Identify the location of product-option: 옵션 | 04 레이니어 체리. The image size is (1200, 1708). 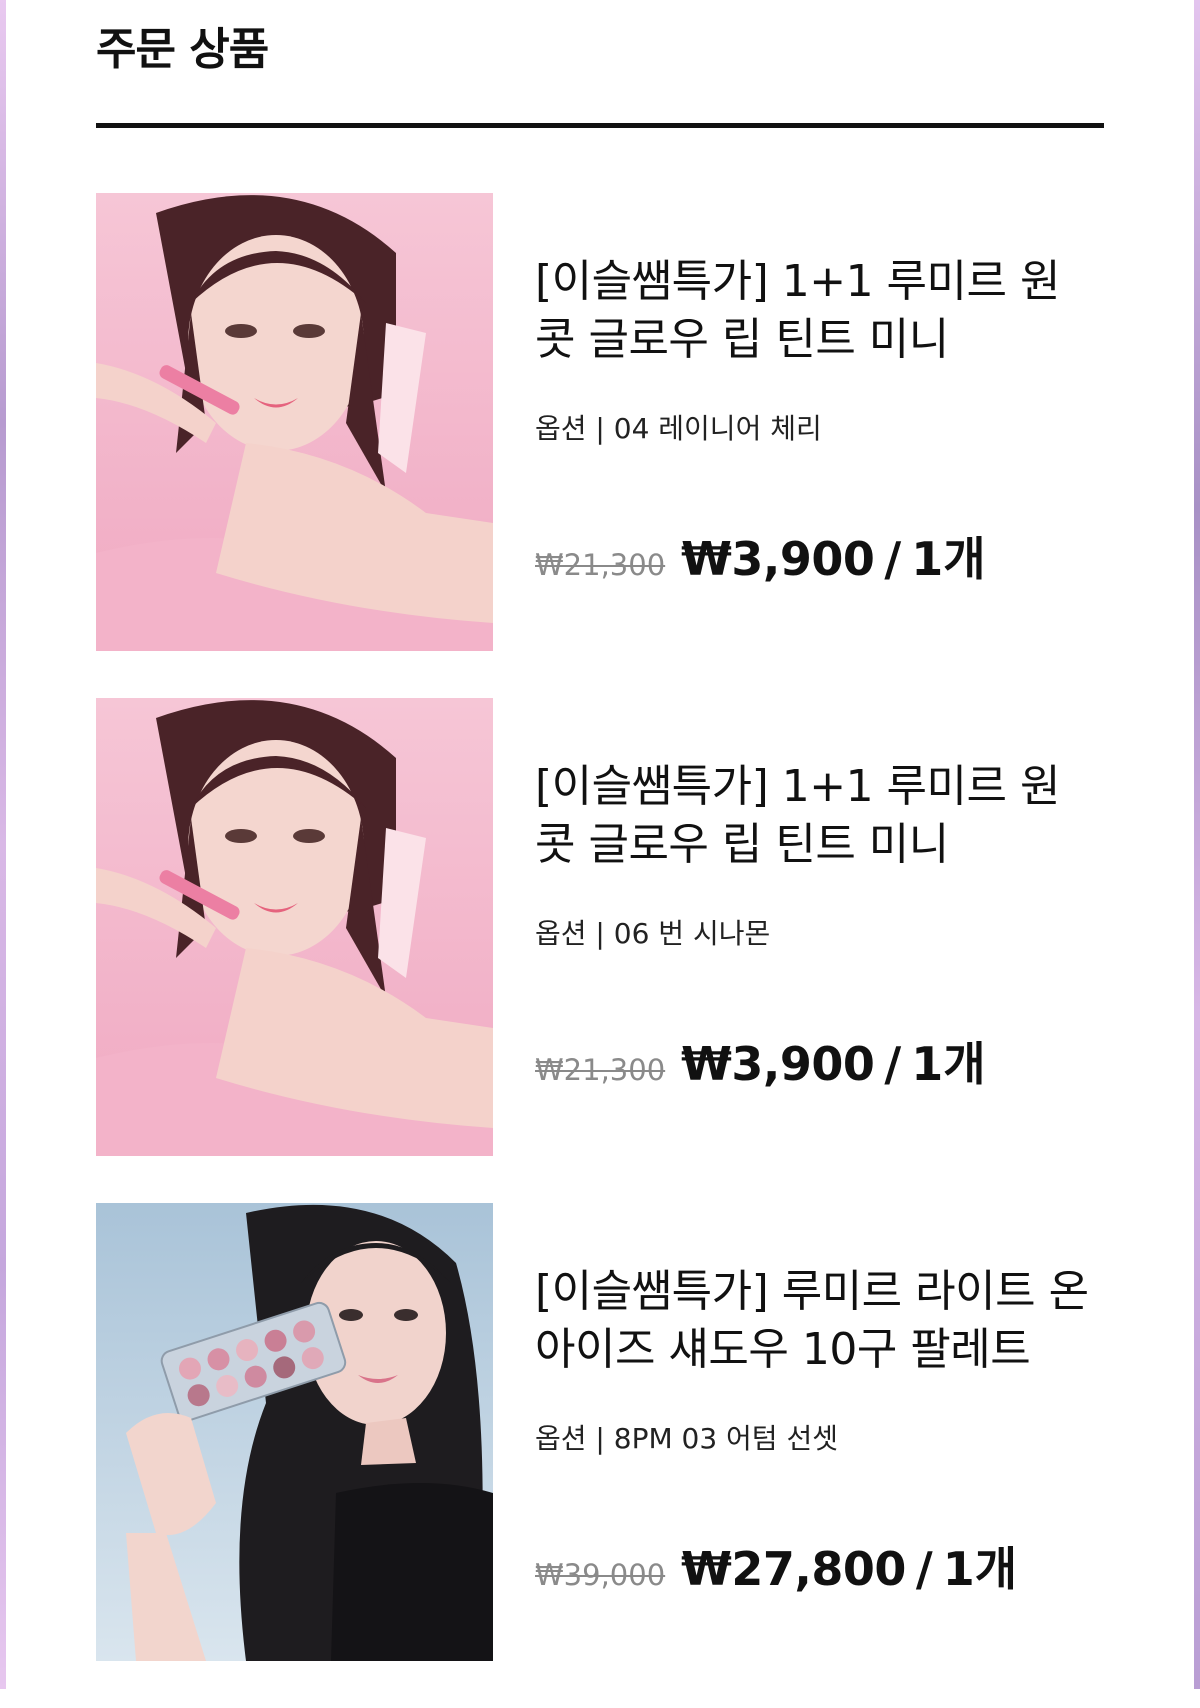
(678, 428).